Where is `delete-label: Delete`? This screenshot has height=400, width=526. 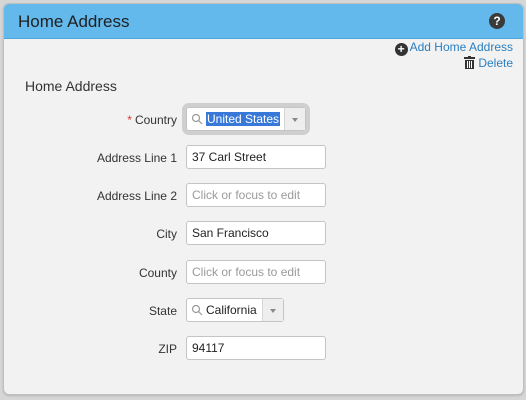 delete-label: Delete is located at coordinates (495, 63).